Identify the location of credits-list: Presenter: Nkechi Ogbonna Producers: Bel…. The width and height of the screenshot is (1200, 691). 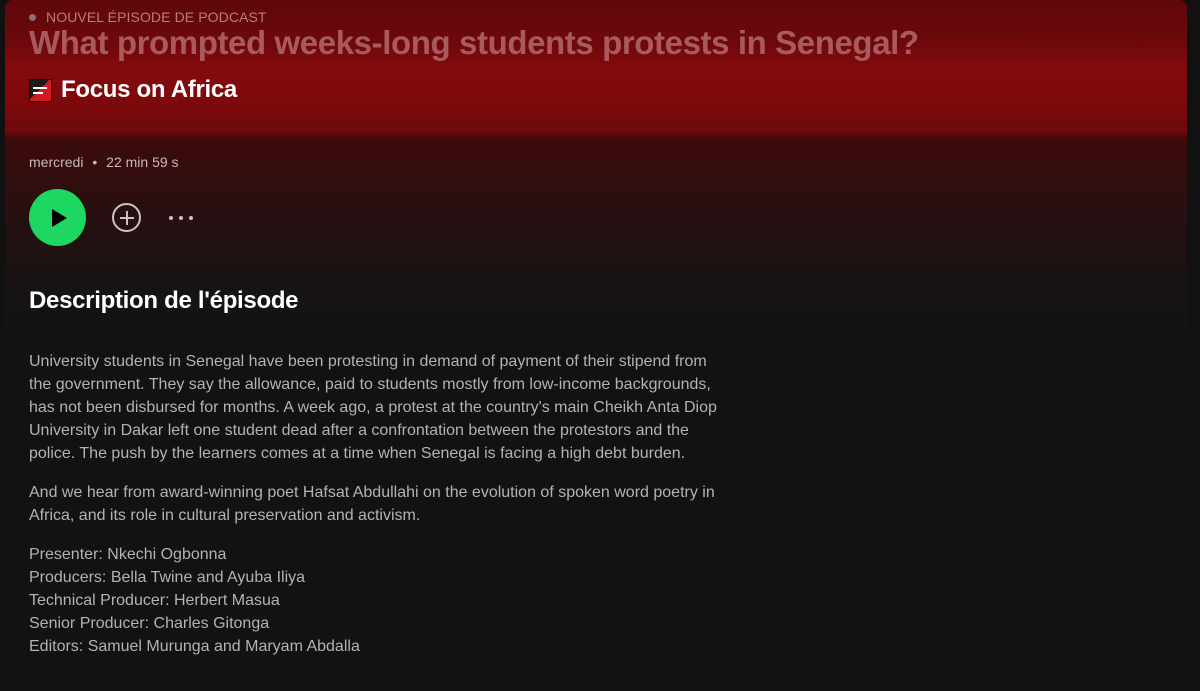
(379, 600).